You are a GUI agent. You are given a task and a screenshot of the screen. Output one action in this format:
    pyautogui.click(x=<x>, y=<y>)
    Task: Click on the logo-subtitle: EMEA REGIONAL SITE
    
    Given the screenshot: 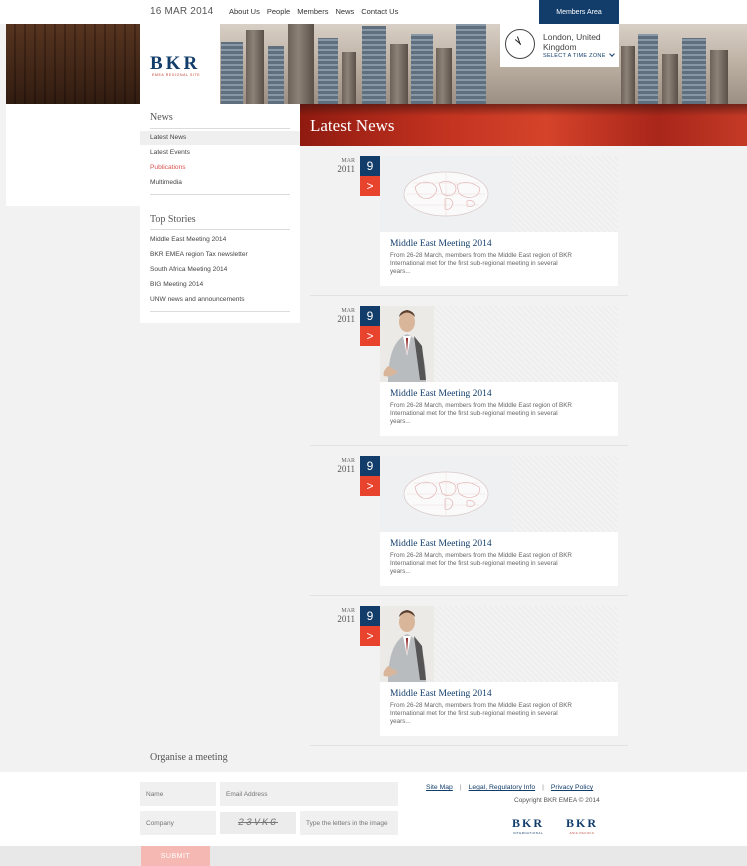 What is the action you would take?
    pyautogui.click(x=176, y=75)
    